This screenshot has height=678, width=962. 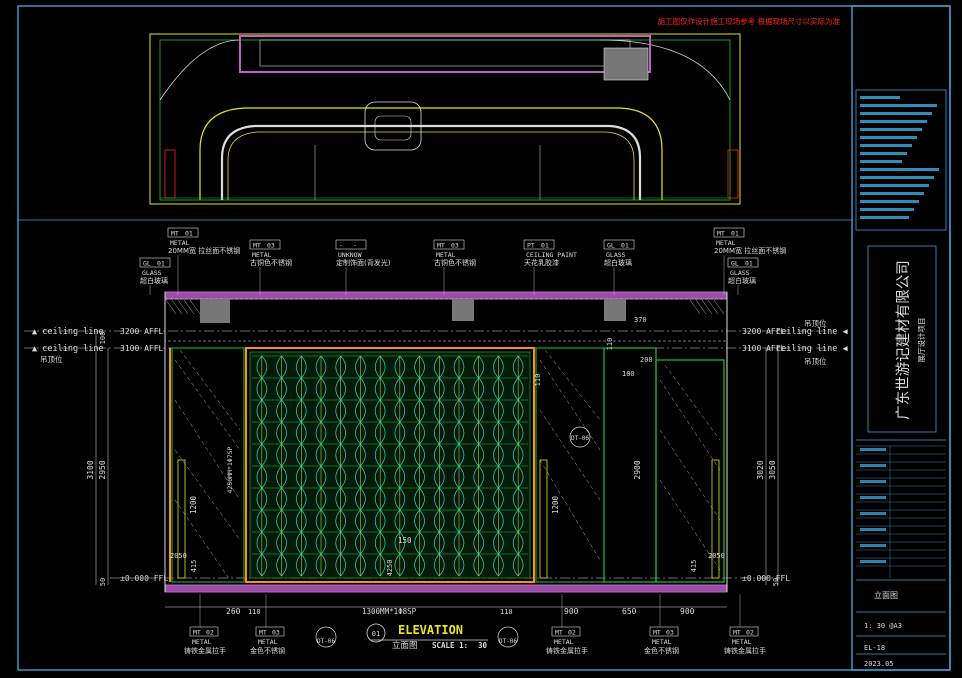 What do you see at coordinates (230, 469) in the screenshot?
I see `dim-door-height: 4250MM*1Φ7SP` at bounding box center [230, 469].